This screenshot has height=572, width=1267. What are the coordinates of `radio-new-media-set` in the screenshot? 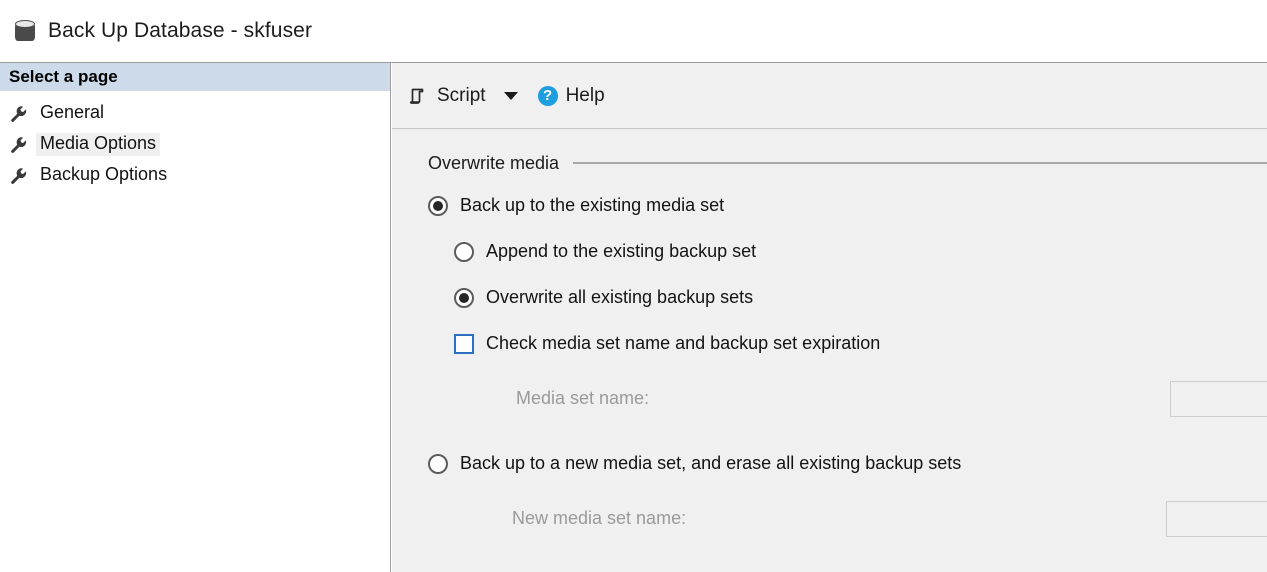 It's located at (438, 464).